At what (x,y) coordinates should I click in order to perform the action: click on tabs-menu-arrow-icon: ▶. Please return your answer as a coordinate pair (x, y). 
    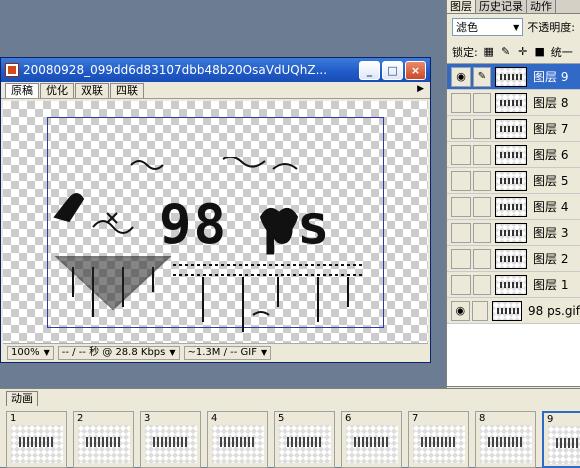
    Looking at the image, I should click on (420, 89).